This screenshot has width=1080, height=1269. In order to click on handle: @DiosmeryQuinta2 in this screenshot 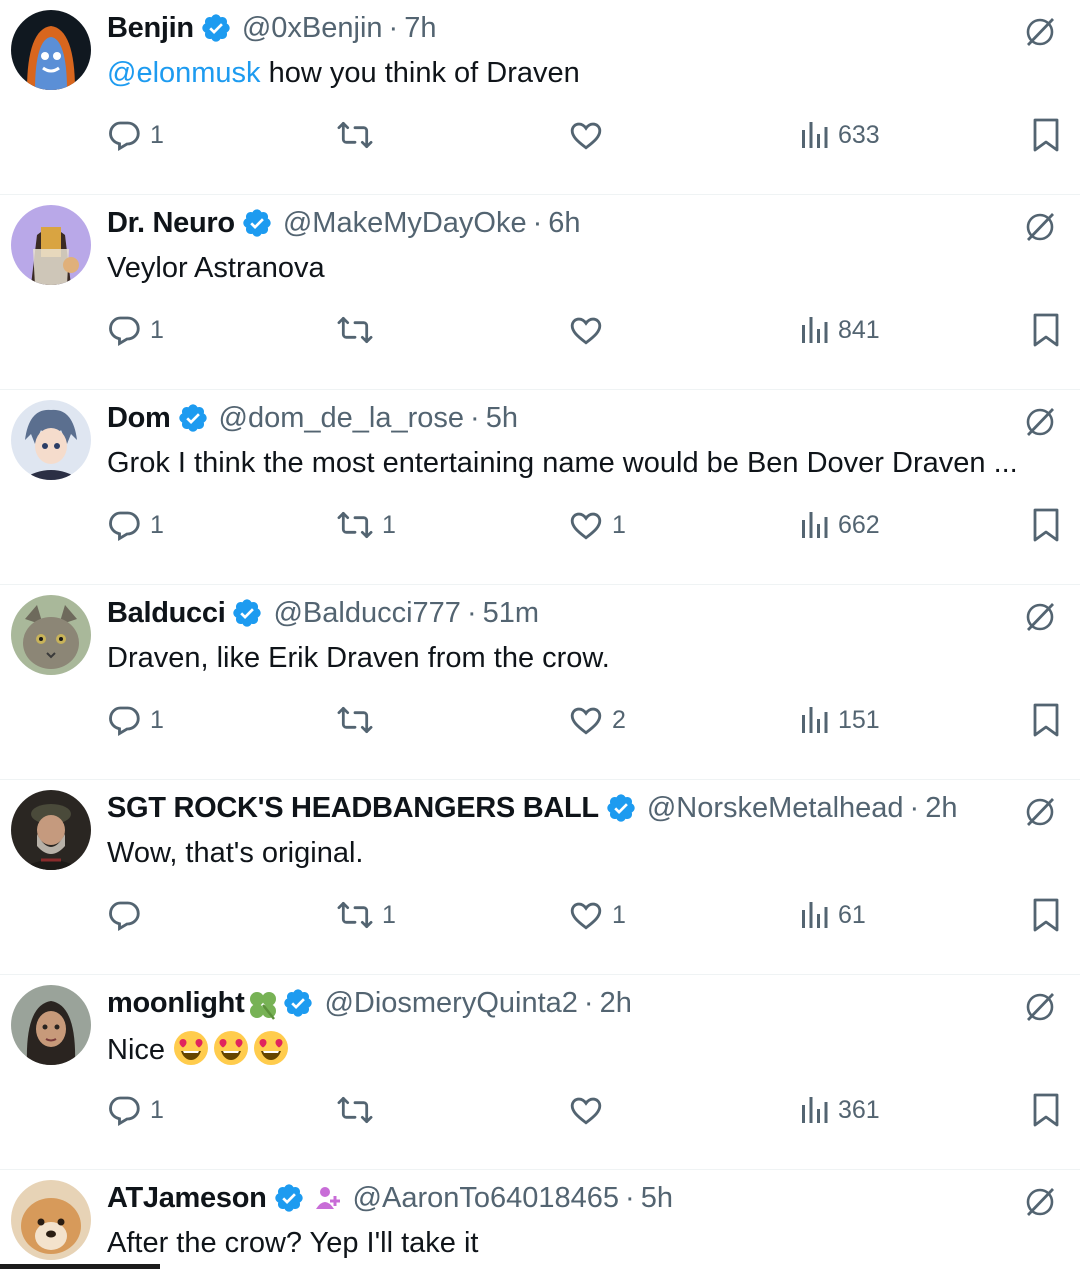, I will do `click(450, 1003)`.